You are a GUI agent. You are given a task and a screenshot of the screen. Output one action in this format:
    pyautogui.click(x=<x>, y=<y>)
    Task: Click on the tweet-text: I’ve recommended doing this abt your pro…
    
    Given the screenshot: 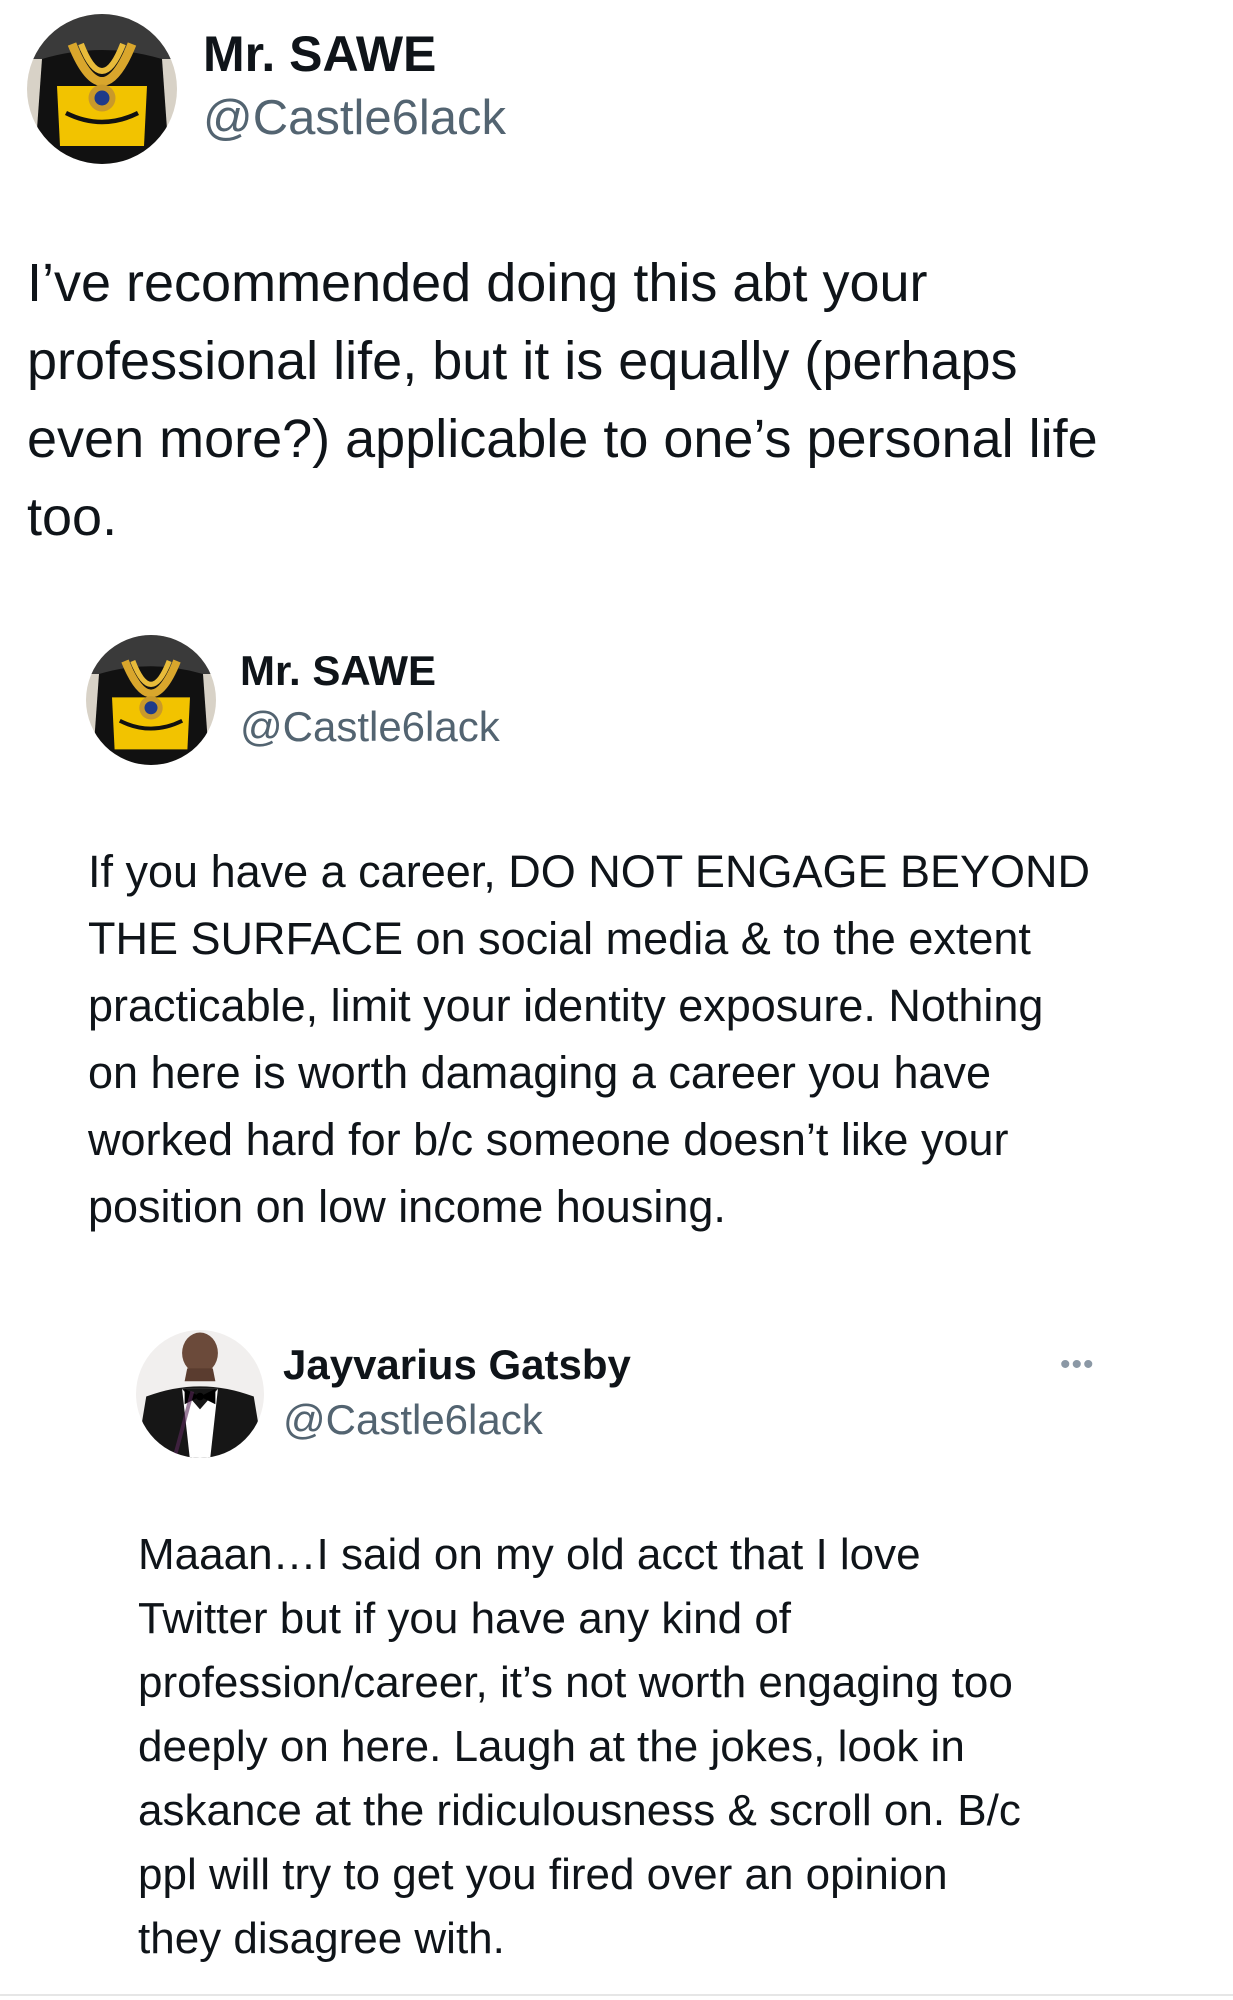 What is the action you would take?
    pyautogui.click(x=562, y=400)
    